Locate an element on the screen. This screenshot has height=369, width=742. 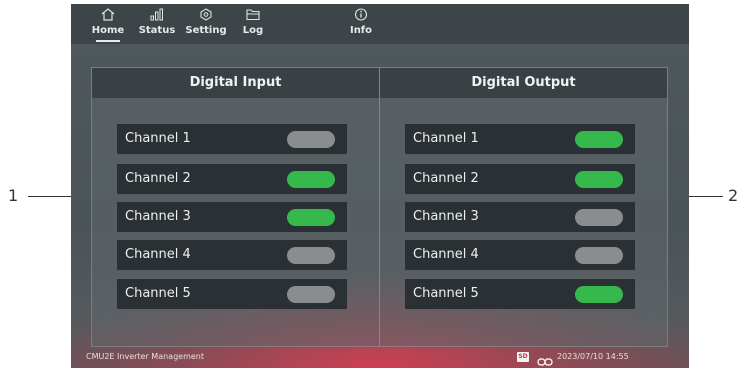
link-icon is located at coordinates (545, 359).